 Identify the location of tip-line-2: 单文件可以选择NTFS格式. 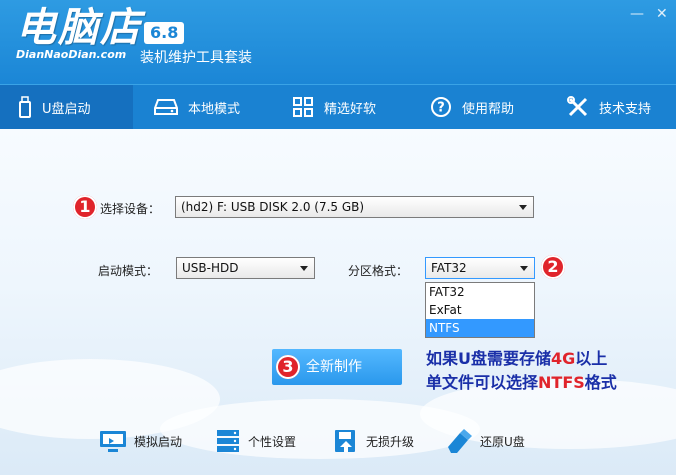
(521, 383).